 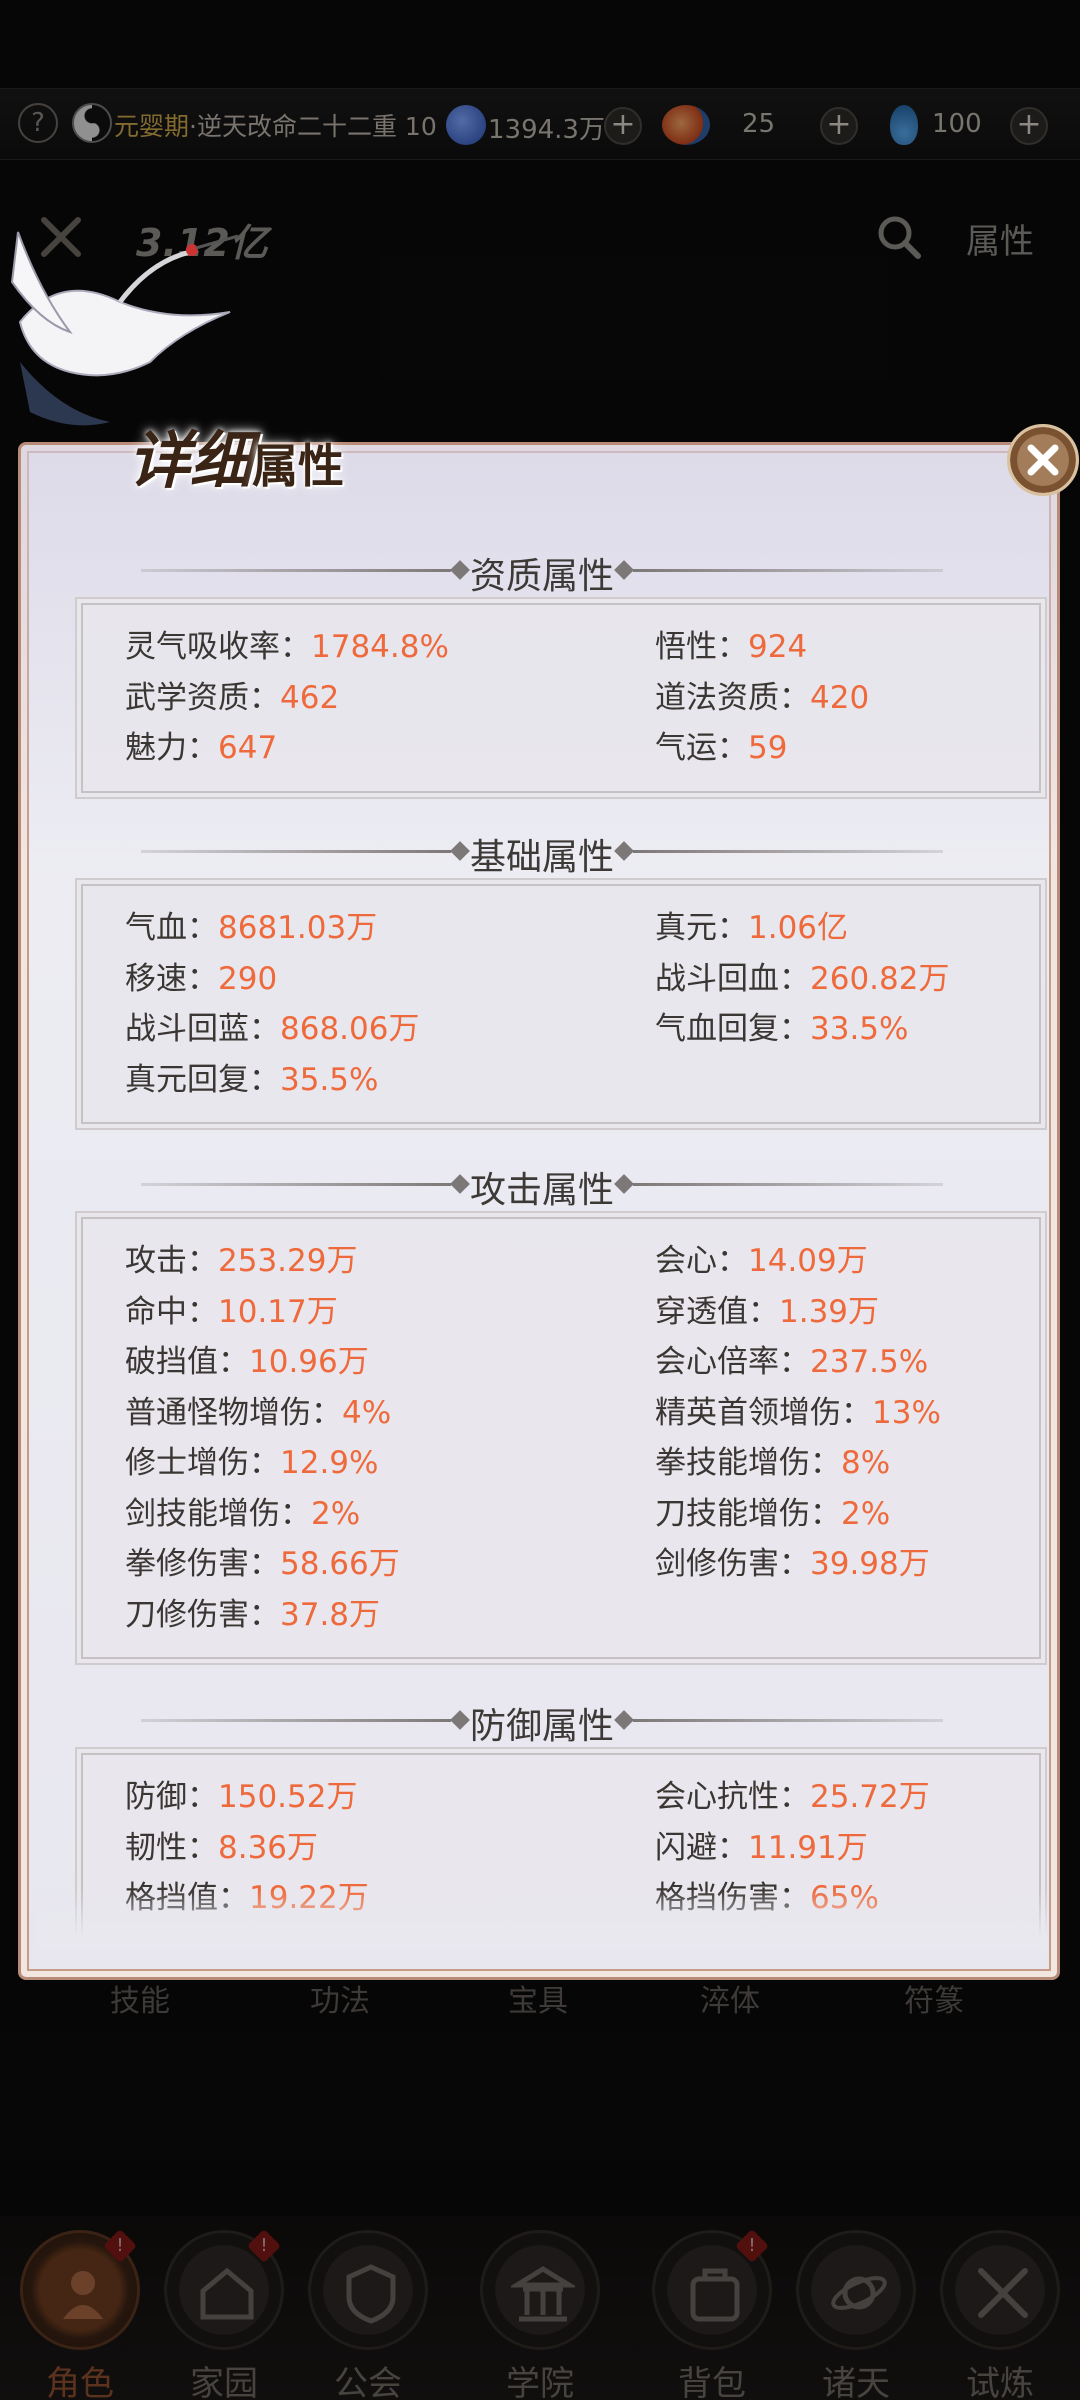 I want to click on attribute-value: 420, so click(x=840, y=697).